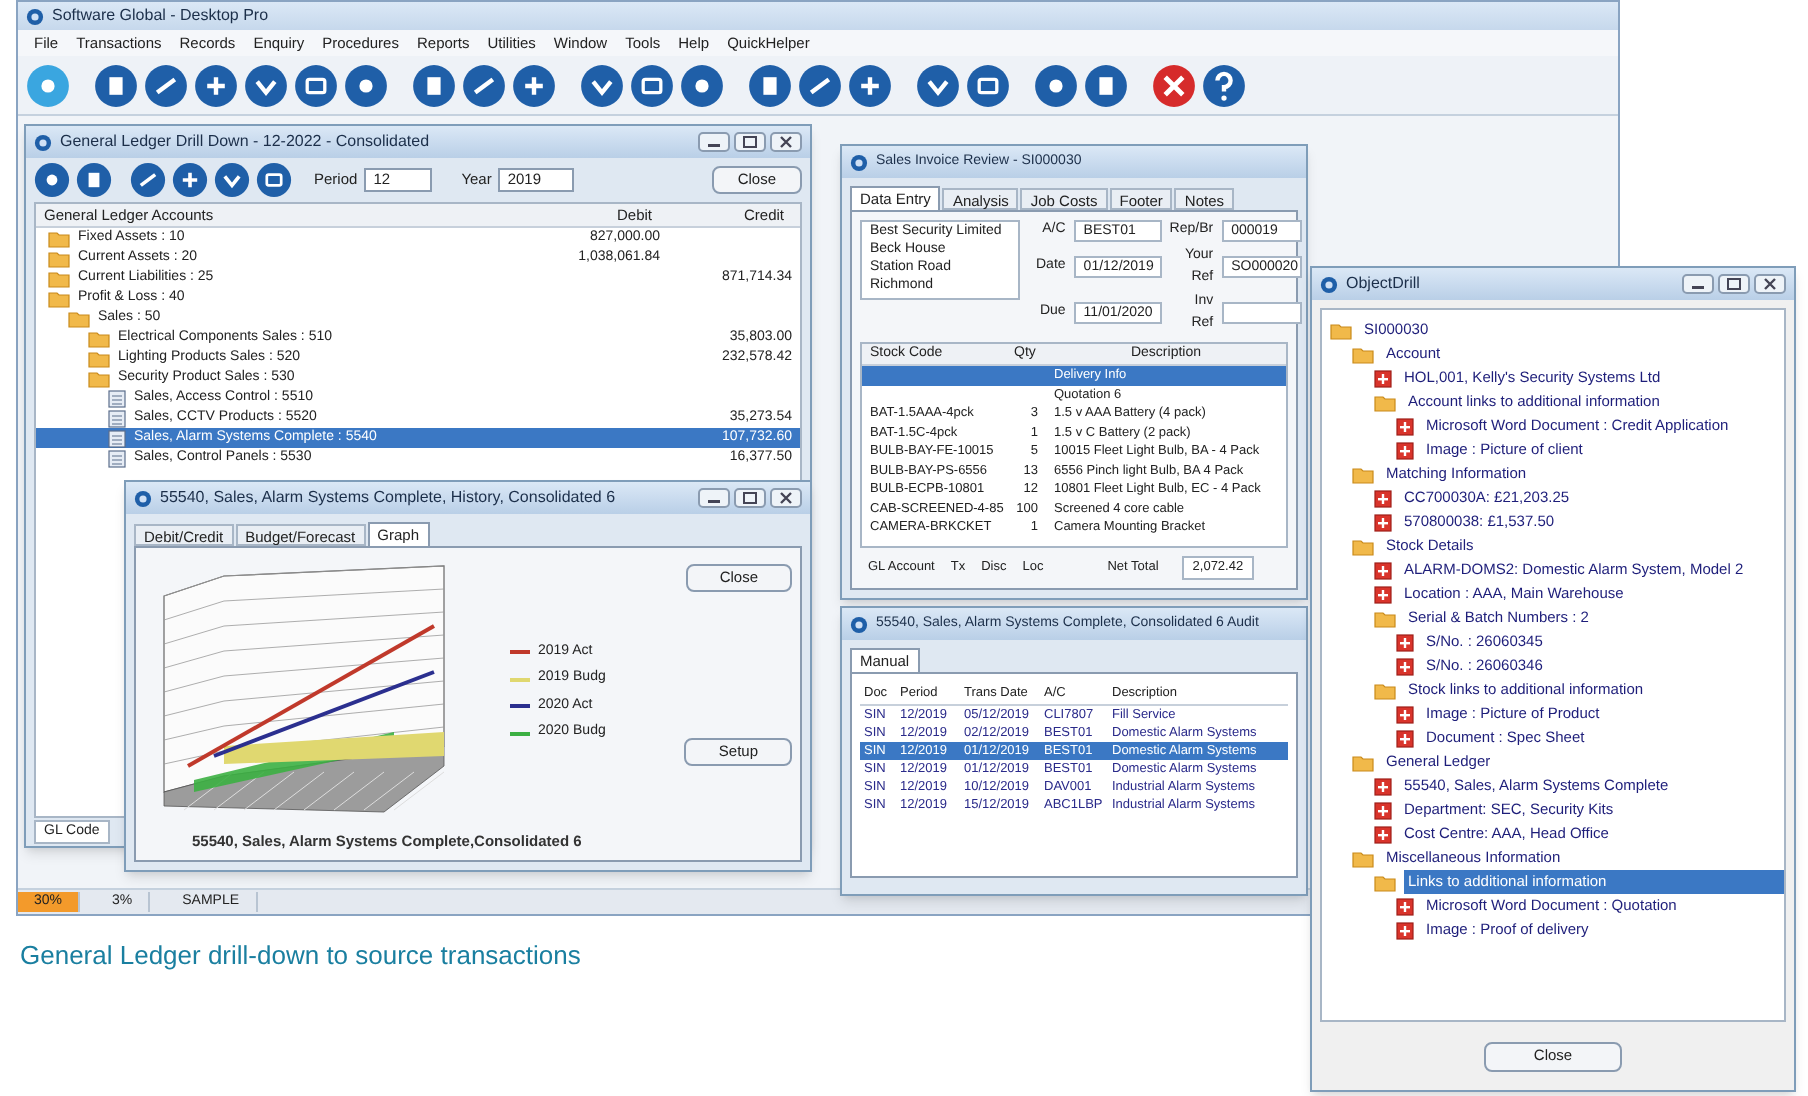 The image size is (1808, 1096). Describe the element at coordinates (388, 498) in the screenshot. I see `window-title: 55540, Sales, Alarm Systems Complete, History, Consolidated 6` at that location.